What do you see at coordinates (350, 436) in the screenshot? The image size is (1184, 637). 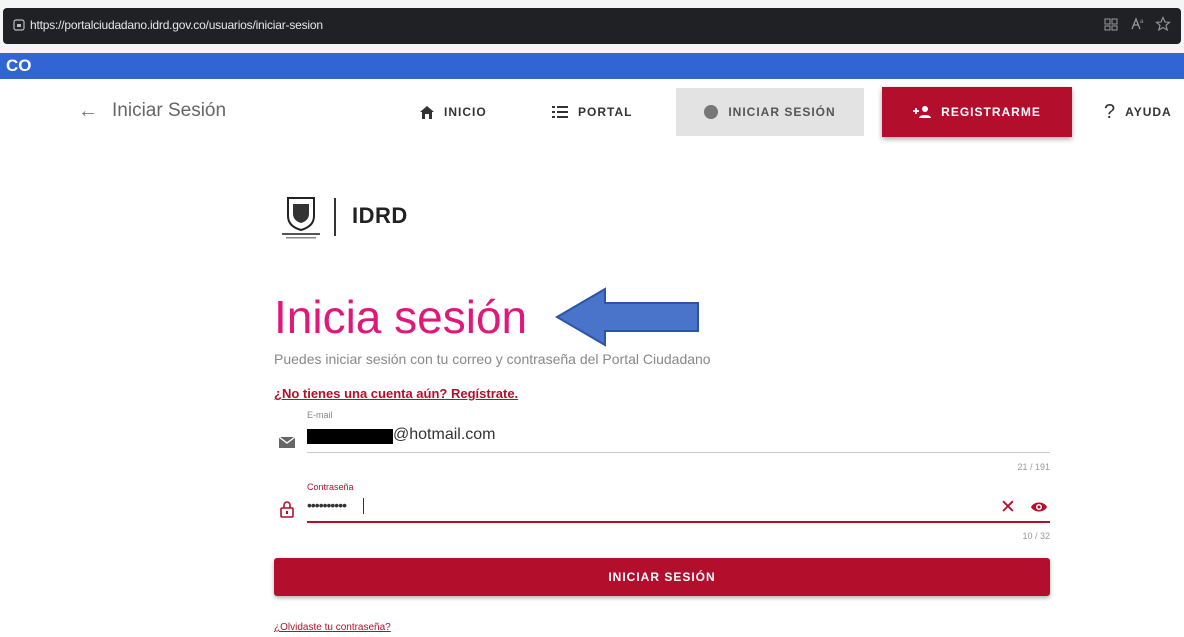 I see `redacted-block` at bounding box center [350, 436].